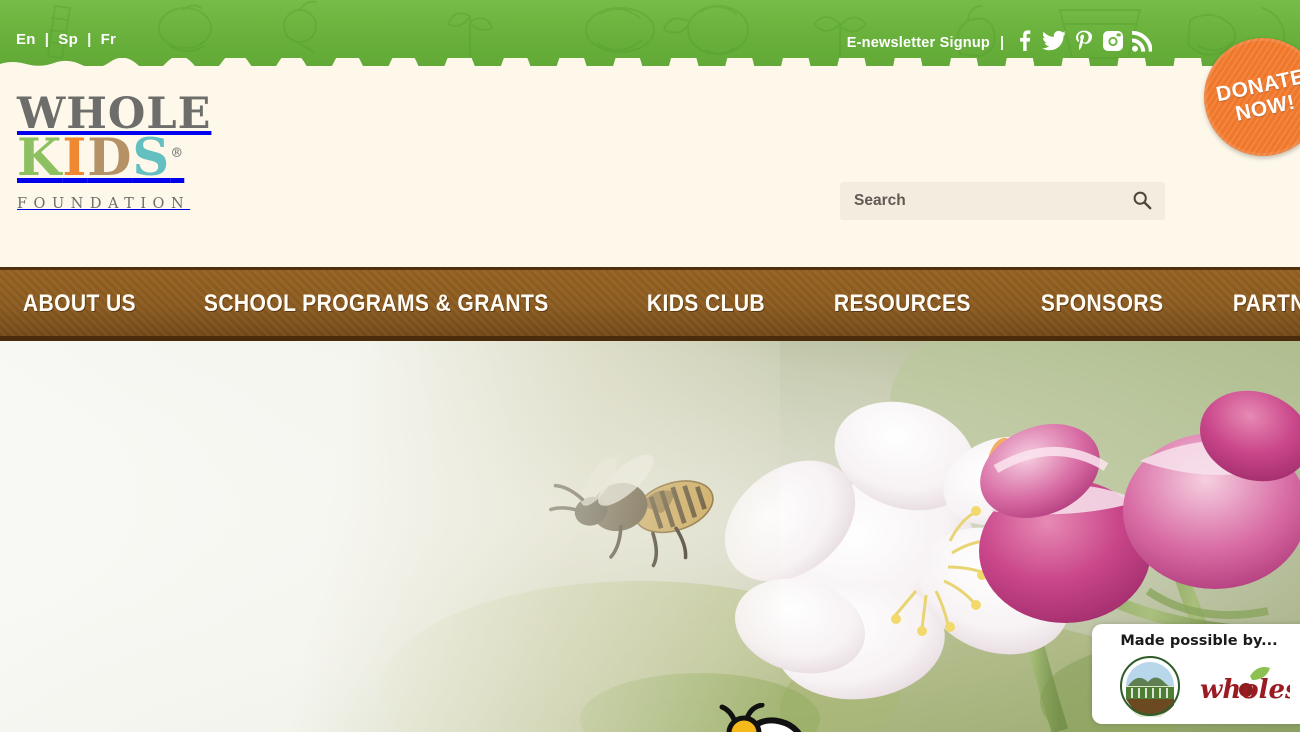  I want to click on torn-paper-edge, so click(650, 62).